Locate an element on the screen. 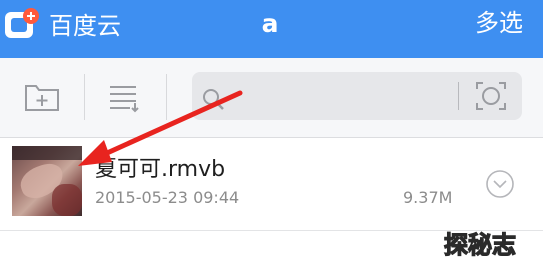 This screenshot has height=267, width=543. file-name: 夏可可.rmvb is located at coordinates (160, 169).